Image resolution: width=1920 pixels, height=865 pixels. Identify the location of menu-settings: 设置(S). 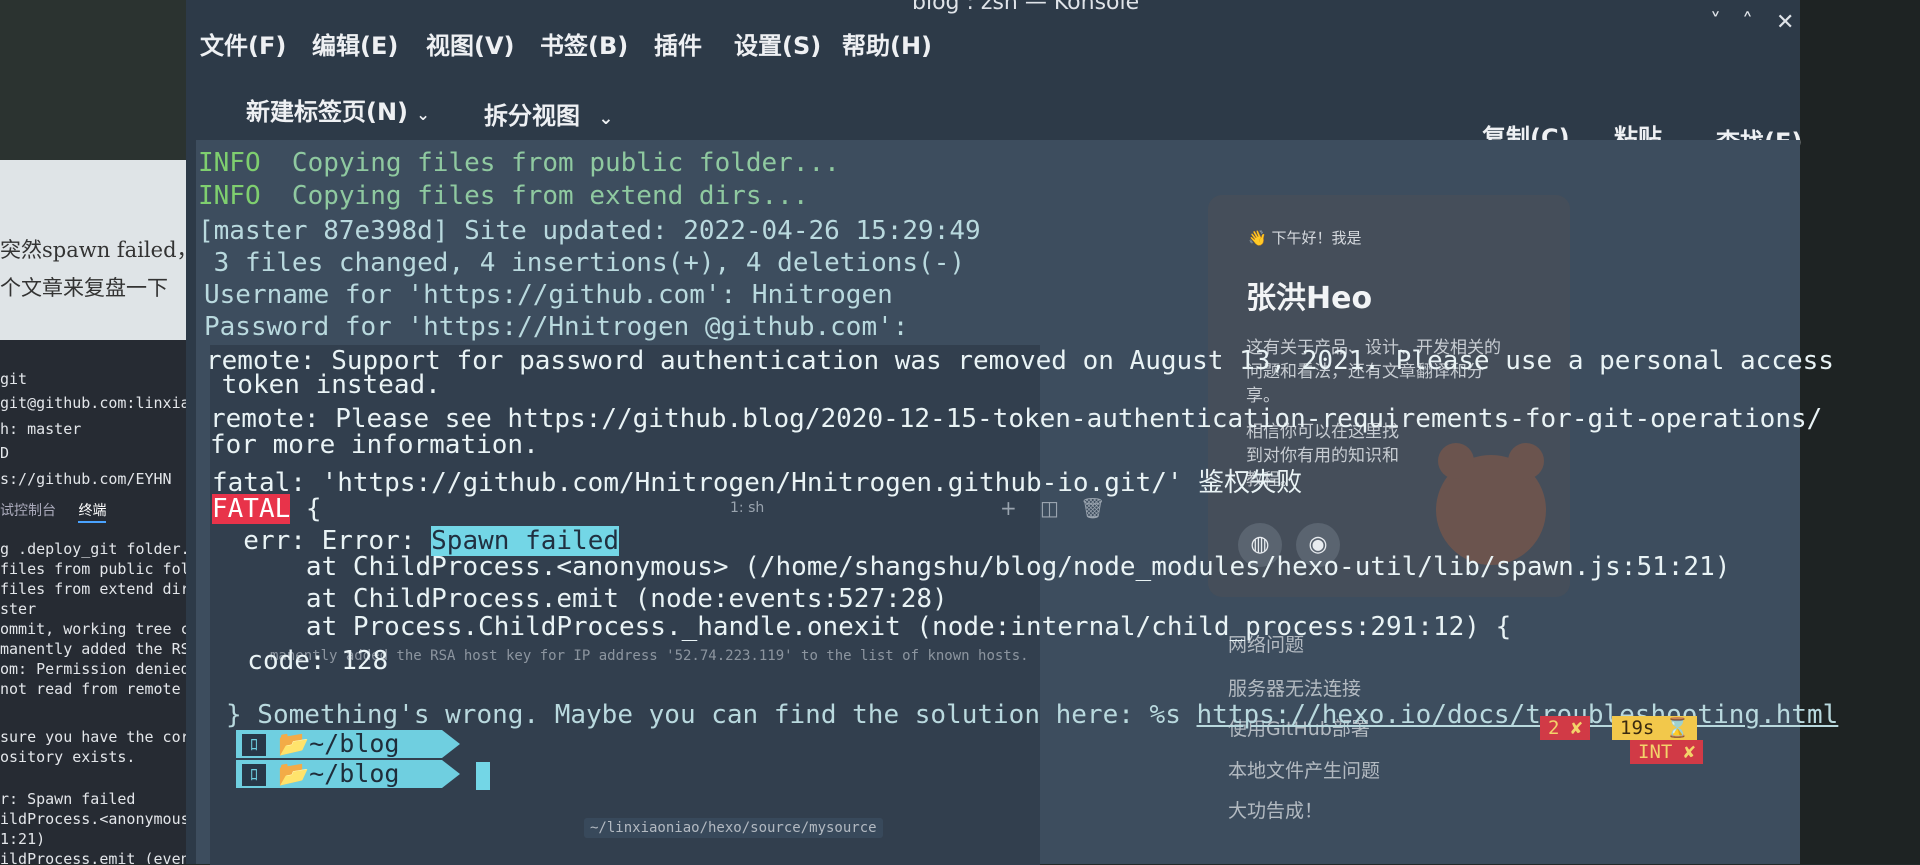
(777, 43).